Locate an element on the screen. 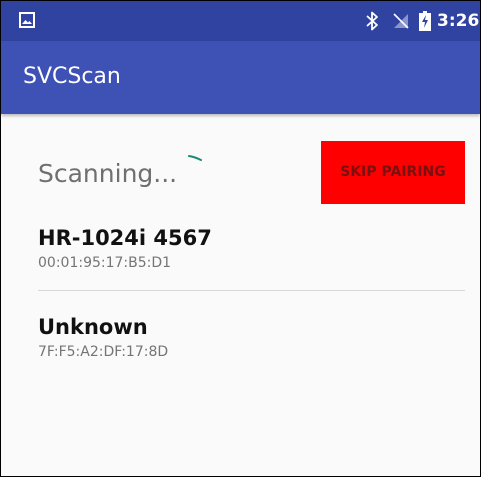 The width and height of the screenshot is (481, 477). device-address: 00:01:95:17:B5:D1 is located at coordinates (105, 263).